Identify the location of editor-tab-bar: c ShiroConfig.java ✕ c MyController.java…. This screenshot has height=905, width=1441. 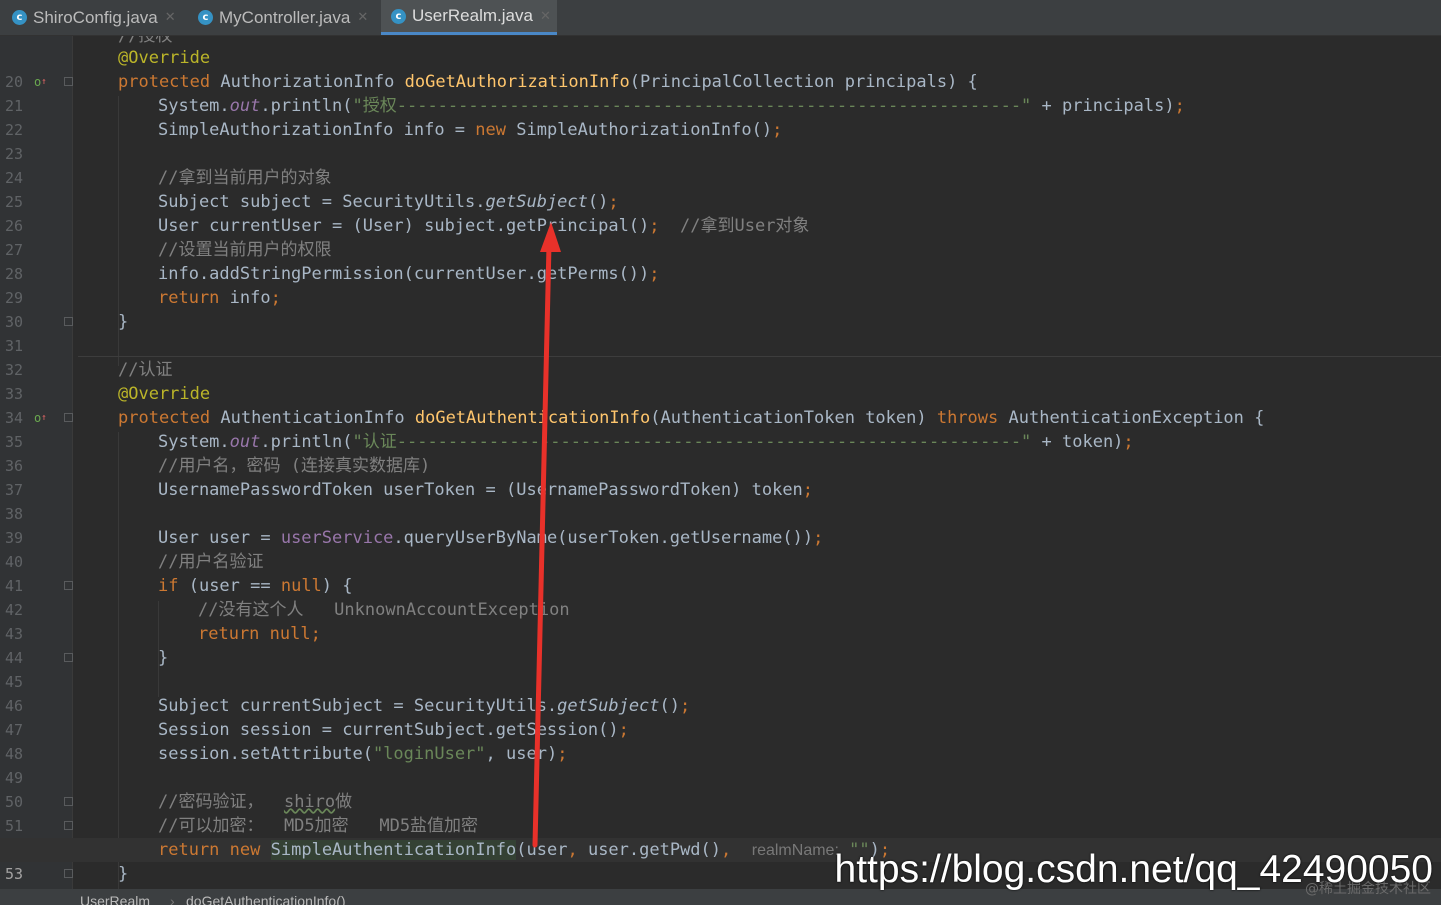
(720, 18).